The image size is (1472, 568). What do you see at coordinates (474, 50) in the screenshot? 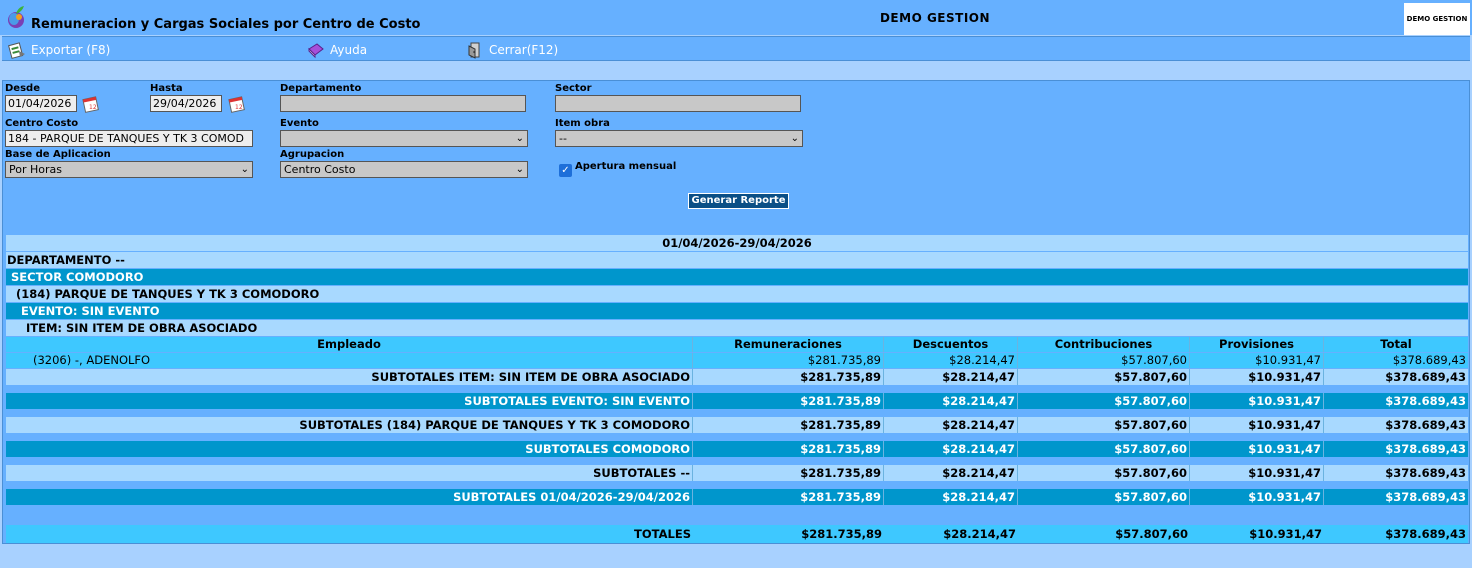
I see `close-door-icon` at bounding box center [474, 50].